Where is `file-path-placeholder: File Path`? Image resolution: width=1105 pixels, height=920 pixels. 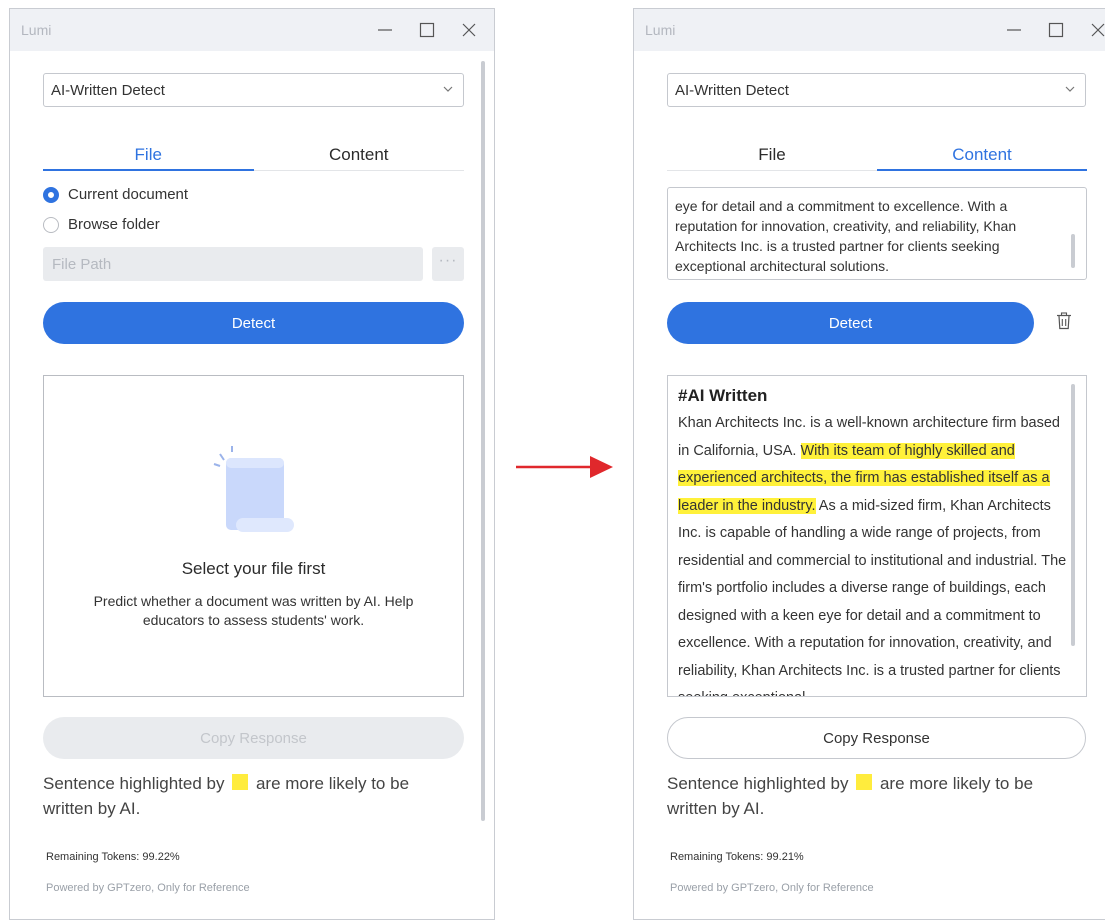 file-path-placeholder: File Path is located at coordinates (82, 264).